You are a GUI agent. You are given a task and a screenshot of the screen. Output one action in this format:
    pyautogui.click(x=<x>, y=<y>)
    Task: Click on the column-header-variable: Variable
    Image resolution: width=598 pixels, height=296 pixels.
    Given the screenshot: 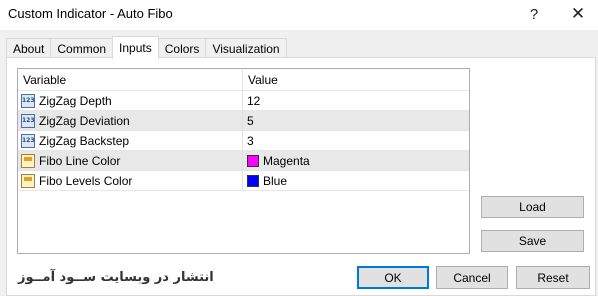 What is the action you would take?
    pyautogui.click(x=130, y=80)
    